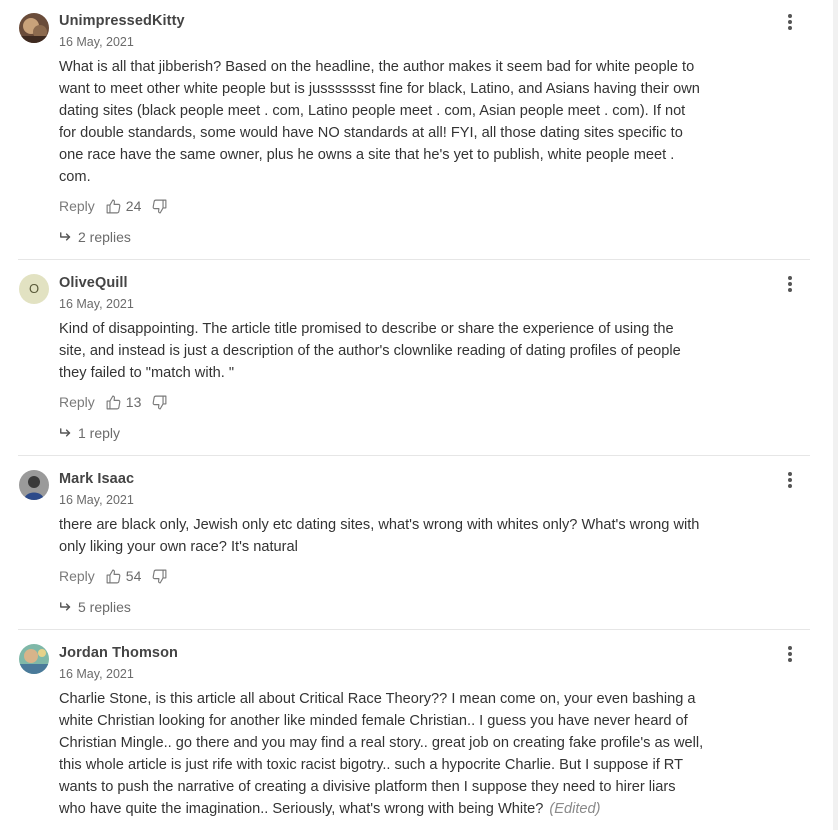 This screenshot has height=830, width=838. I want to click on comment-line: com., so click(75, 177).